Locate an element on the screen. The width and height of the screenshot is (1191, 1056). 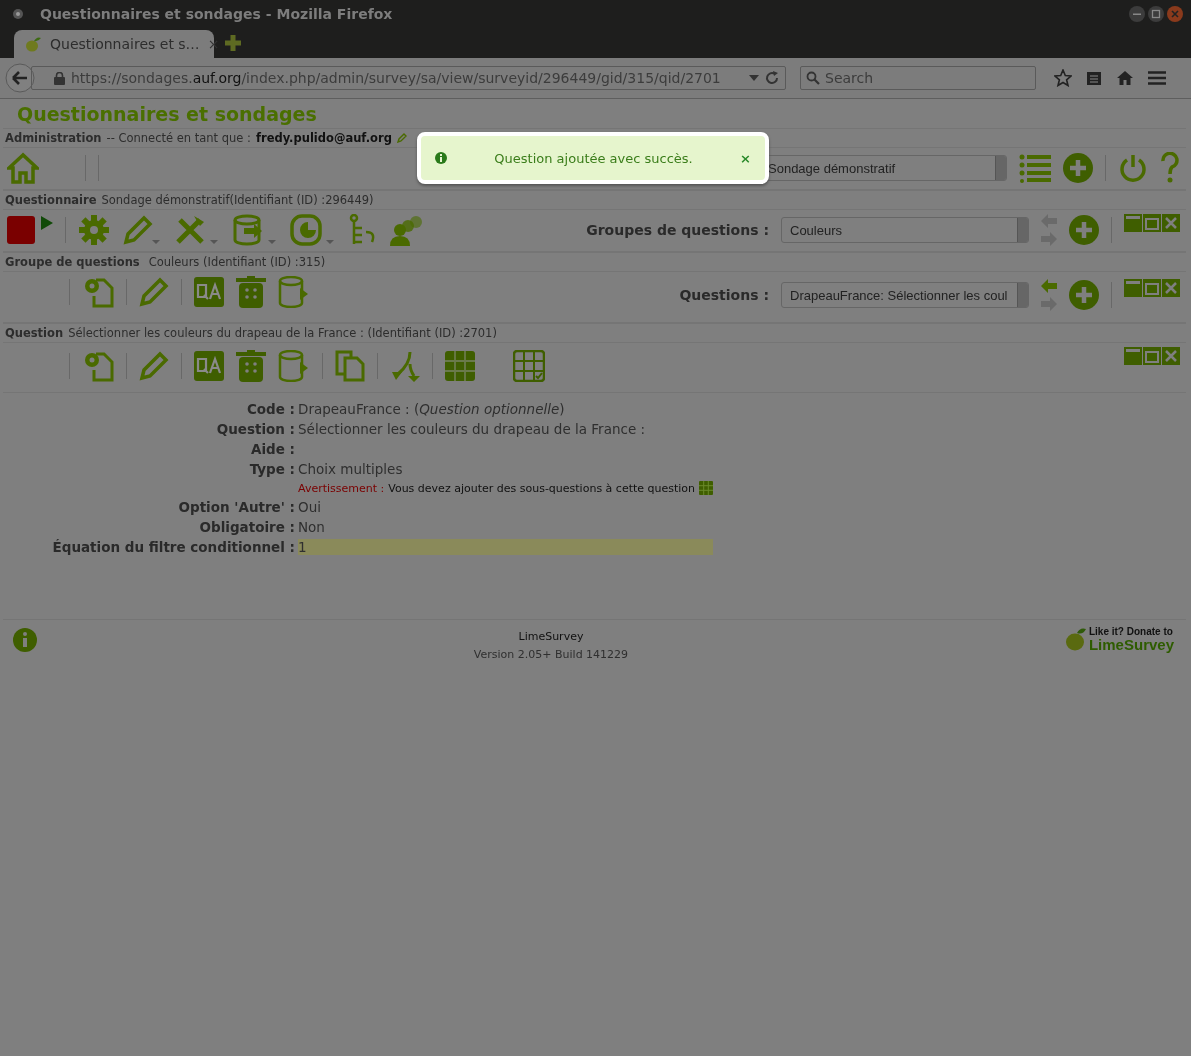
copy-icon is located at coordinates (350, 366).